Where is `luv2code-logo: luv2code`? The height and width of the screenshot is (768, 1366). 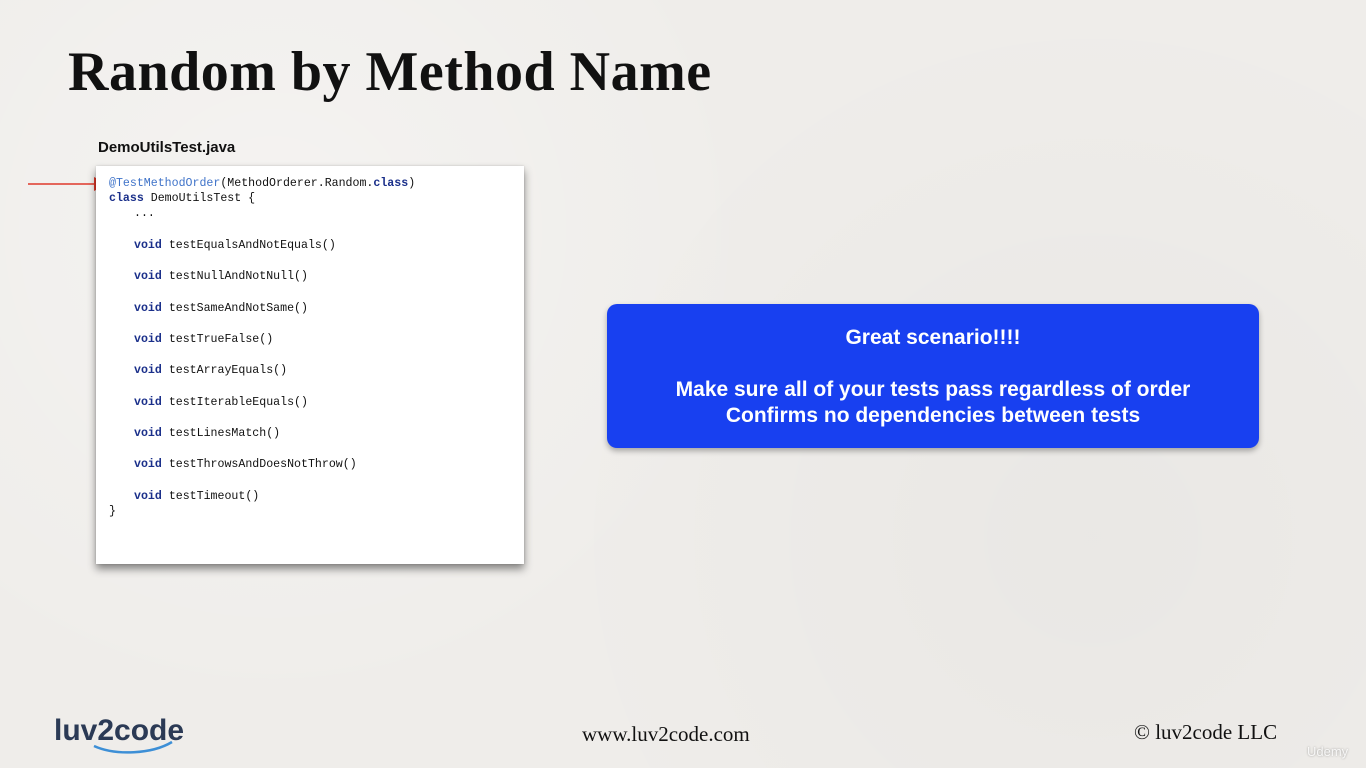 luv2code-logo: luv2code is located at coordinates (119, 734).